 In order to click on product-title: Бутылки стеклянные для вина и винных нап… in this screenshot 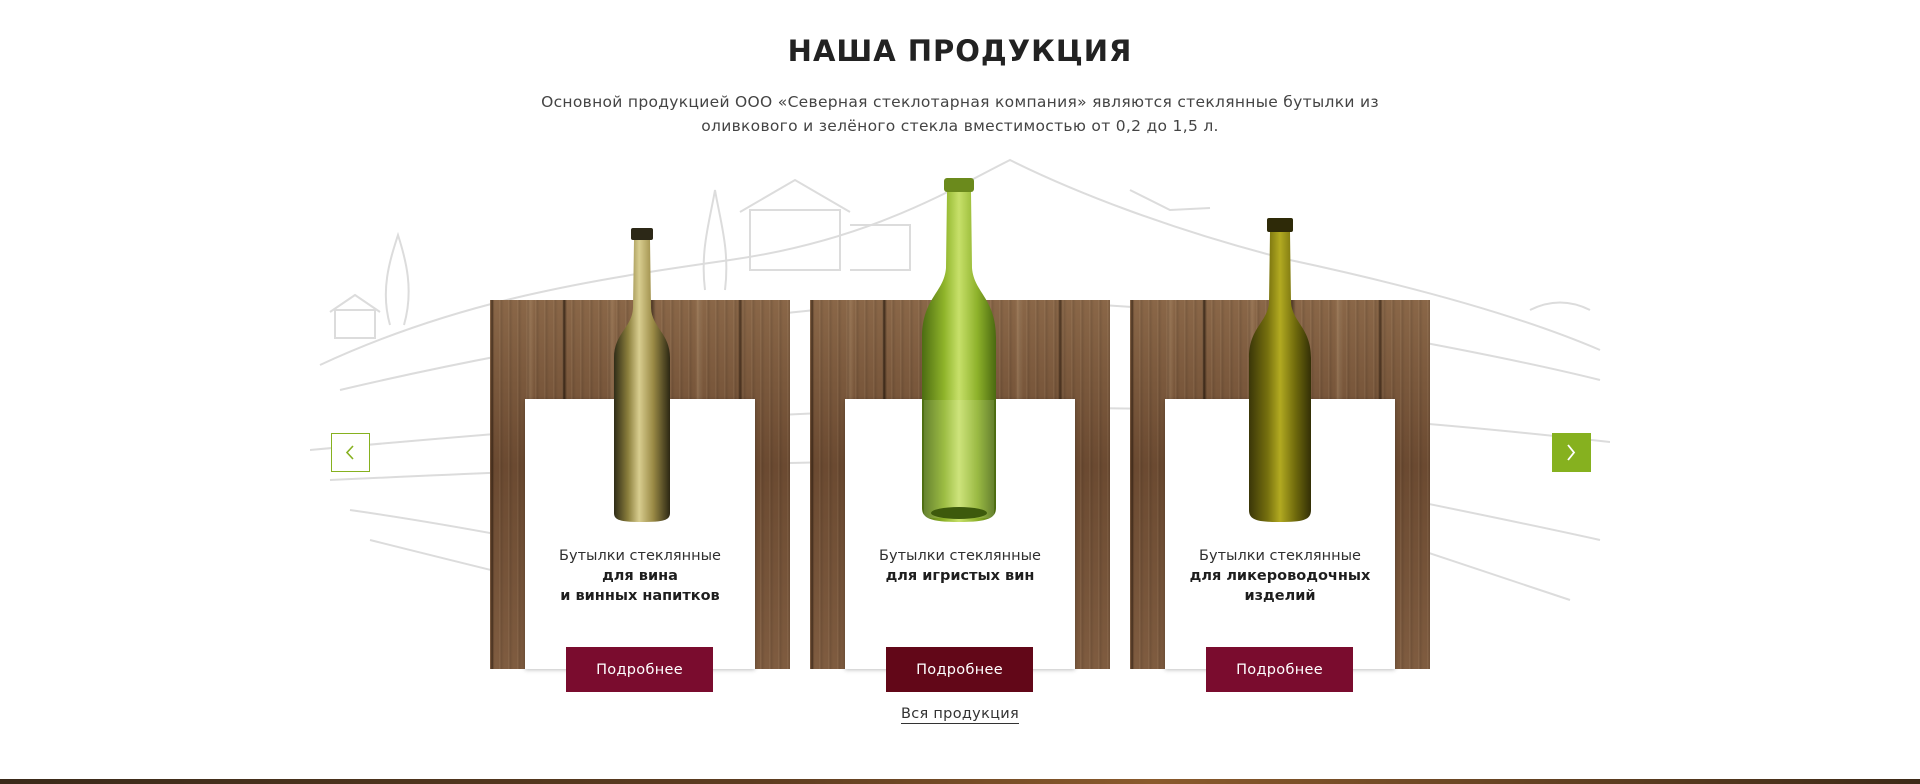, I will do `click(640, 576)`.